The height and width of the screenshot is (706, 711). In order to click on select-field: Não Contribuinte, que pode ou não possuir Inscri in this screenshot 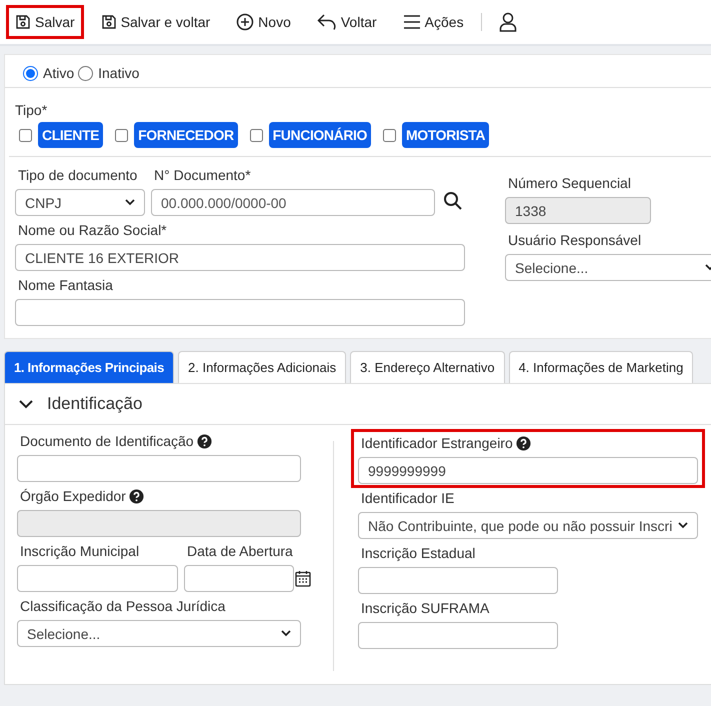, I will do `click(528, 525)`.